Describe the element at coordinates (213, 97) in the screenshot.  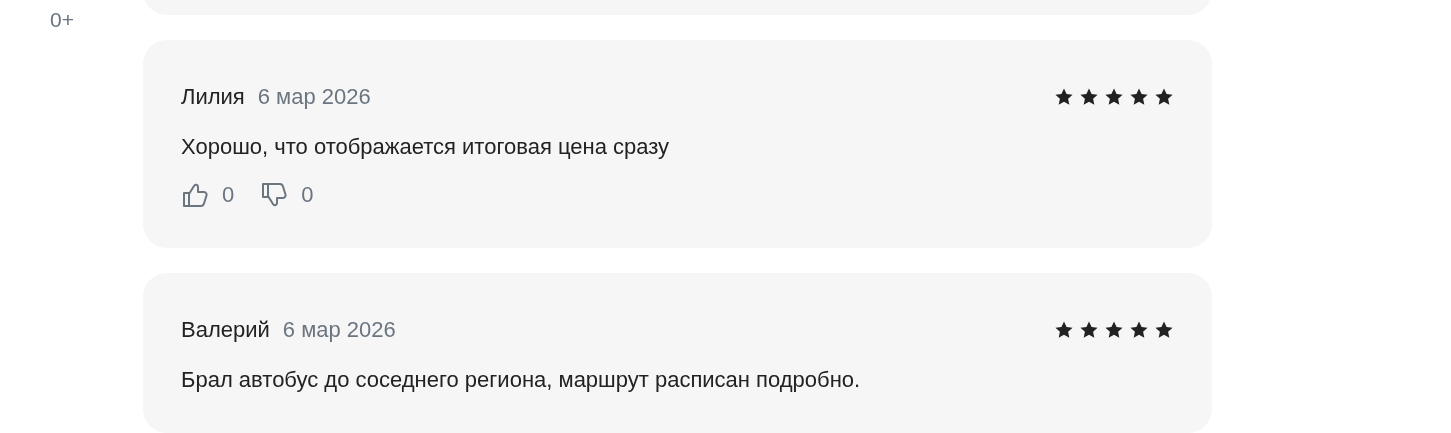
I see `review-author: Лилия` at that location.